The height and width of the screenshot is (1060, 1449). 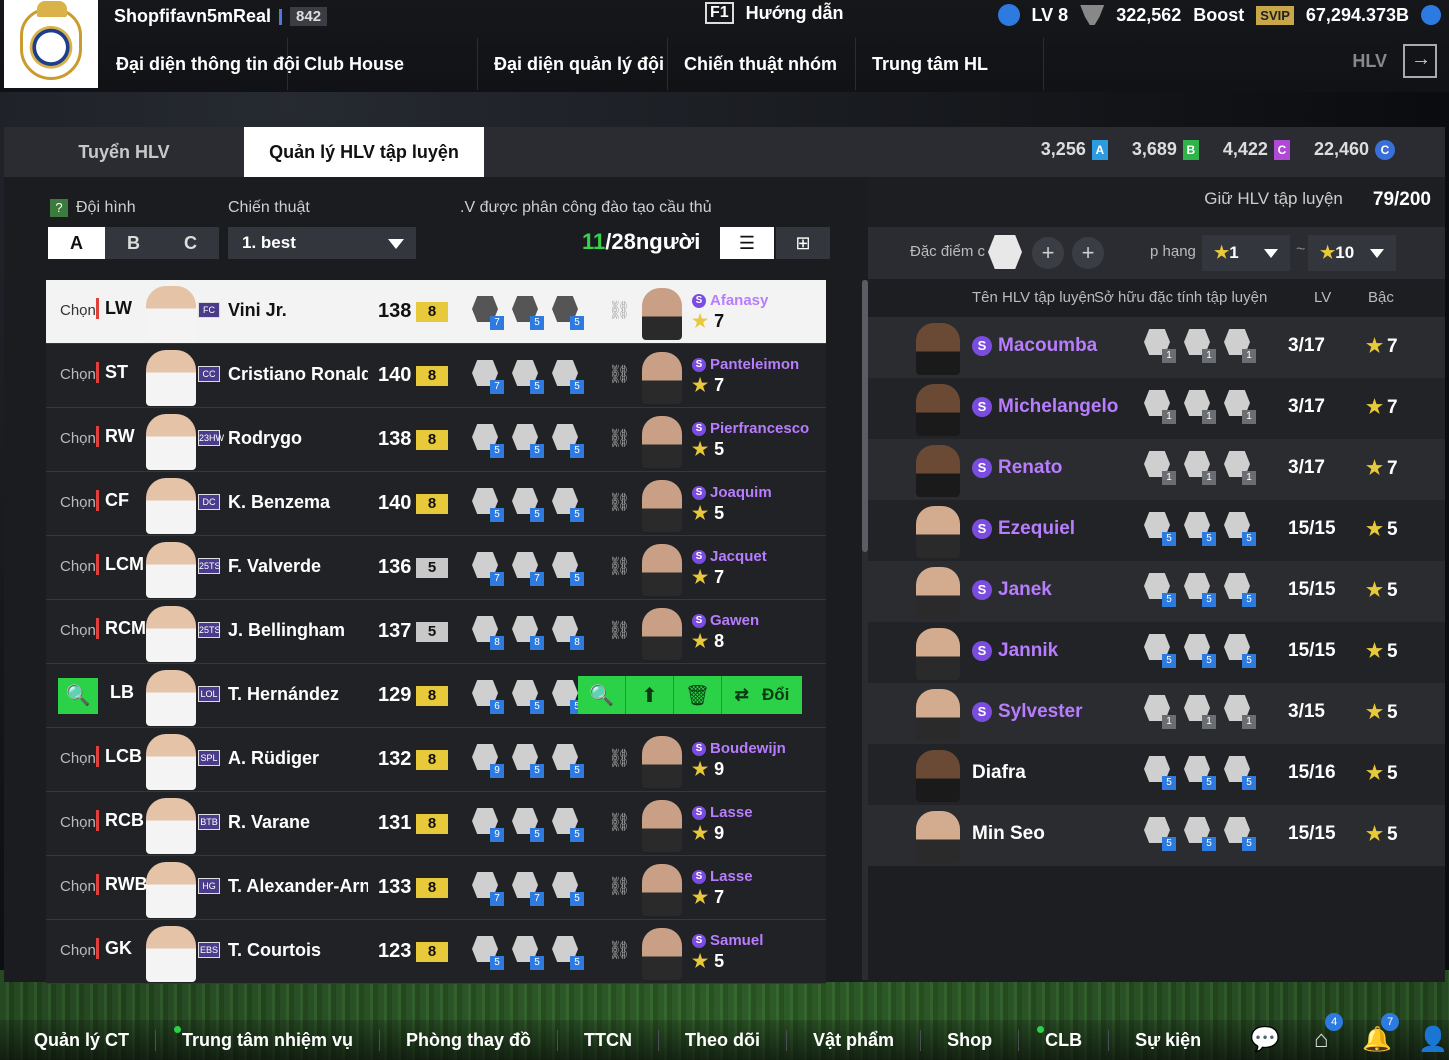 I want to click on coach-row: S Macoumba 1 1 1 3/17 ★ 7, so click(x=1156, y=347).